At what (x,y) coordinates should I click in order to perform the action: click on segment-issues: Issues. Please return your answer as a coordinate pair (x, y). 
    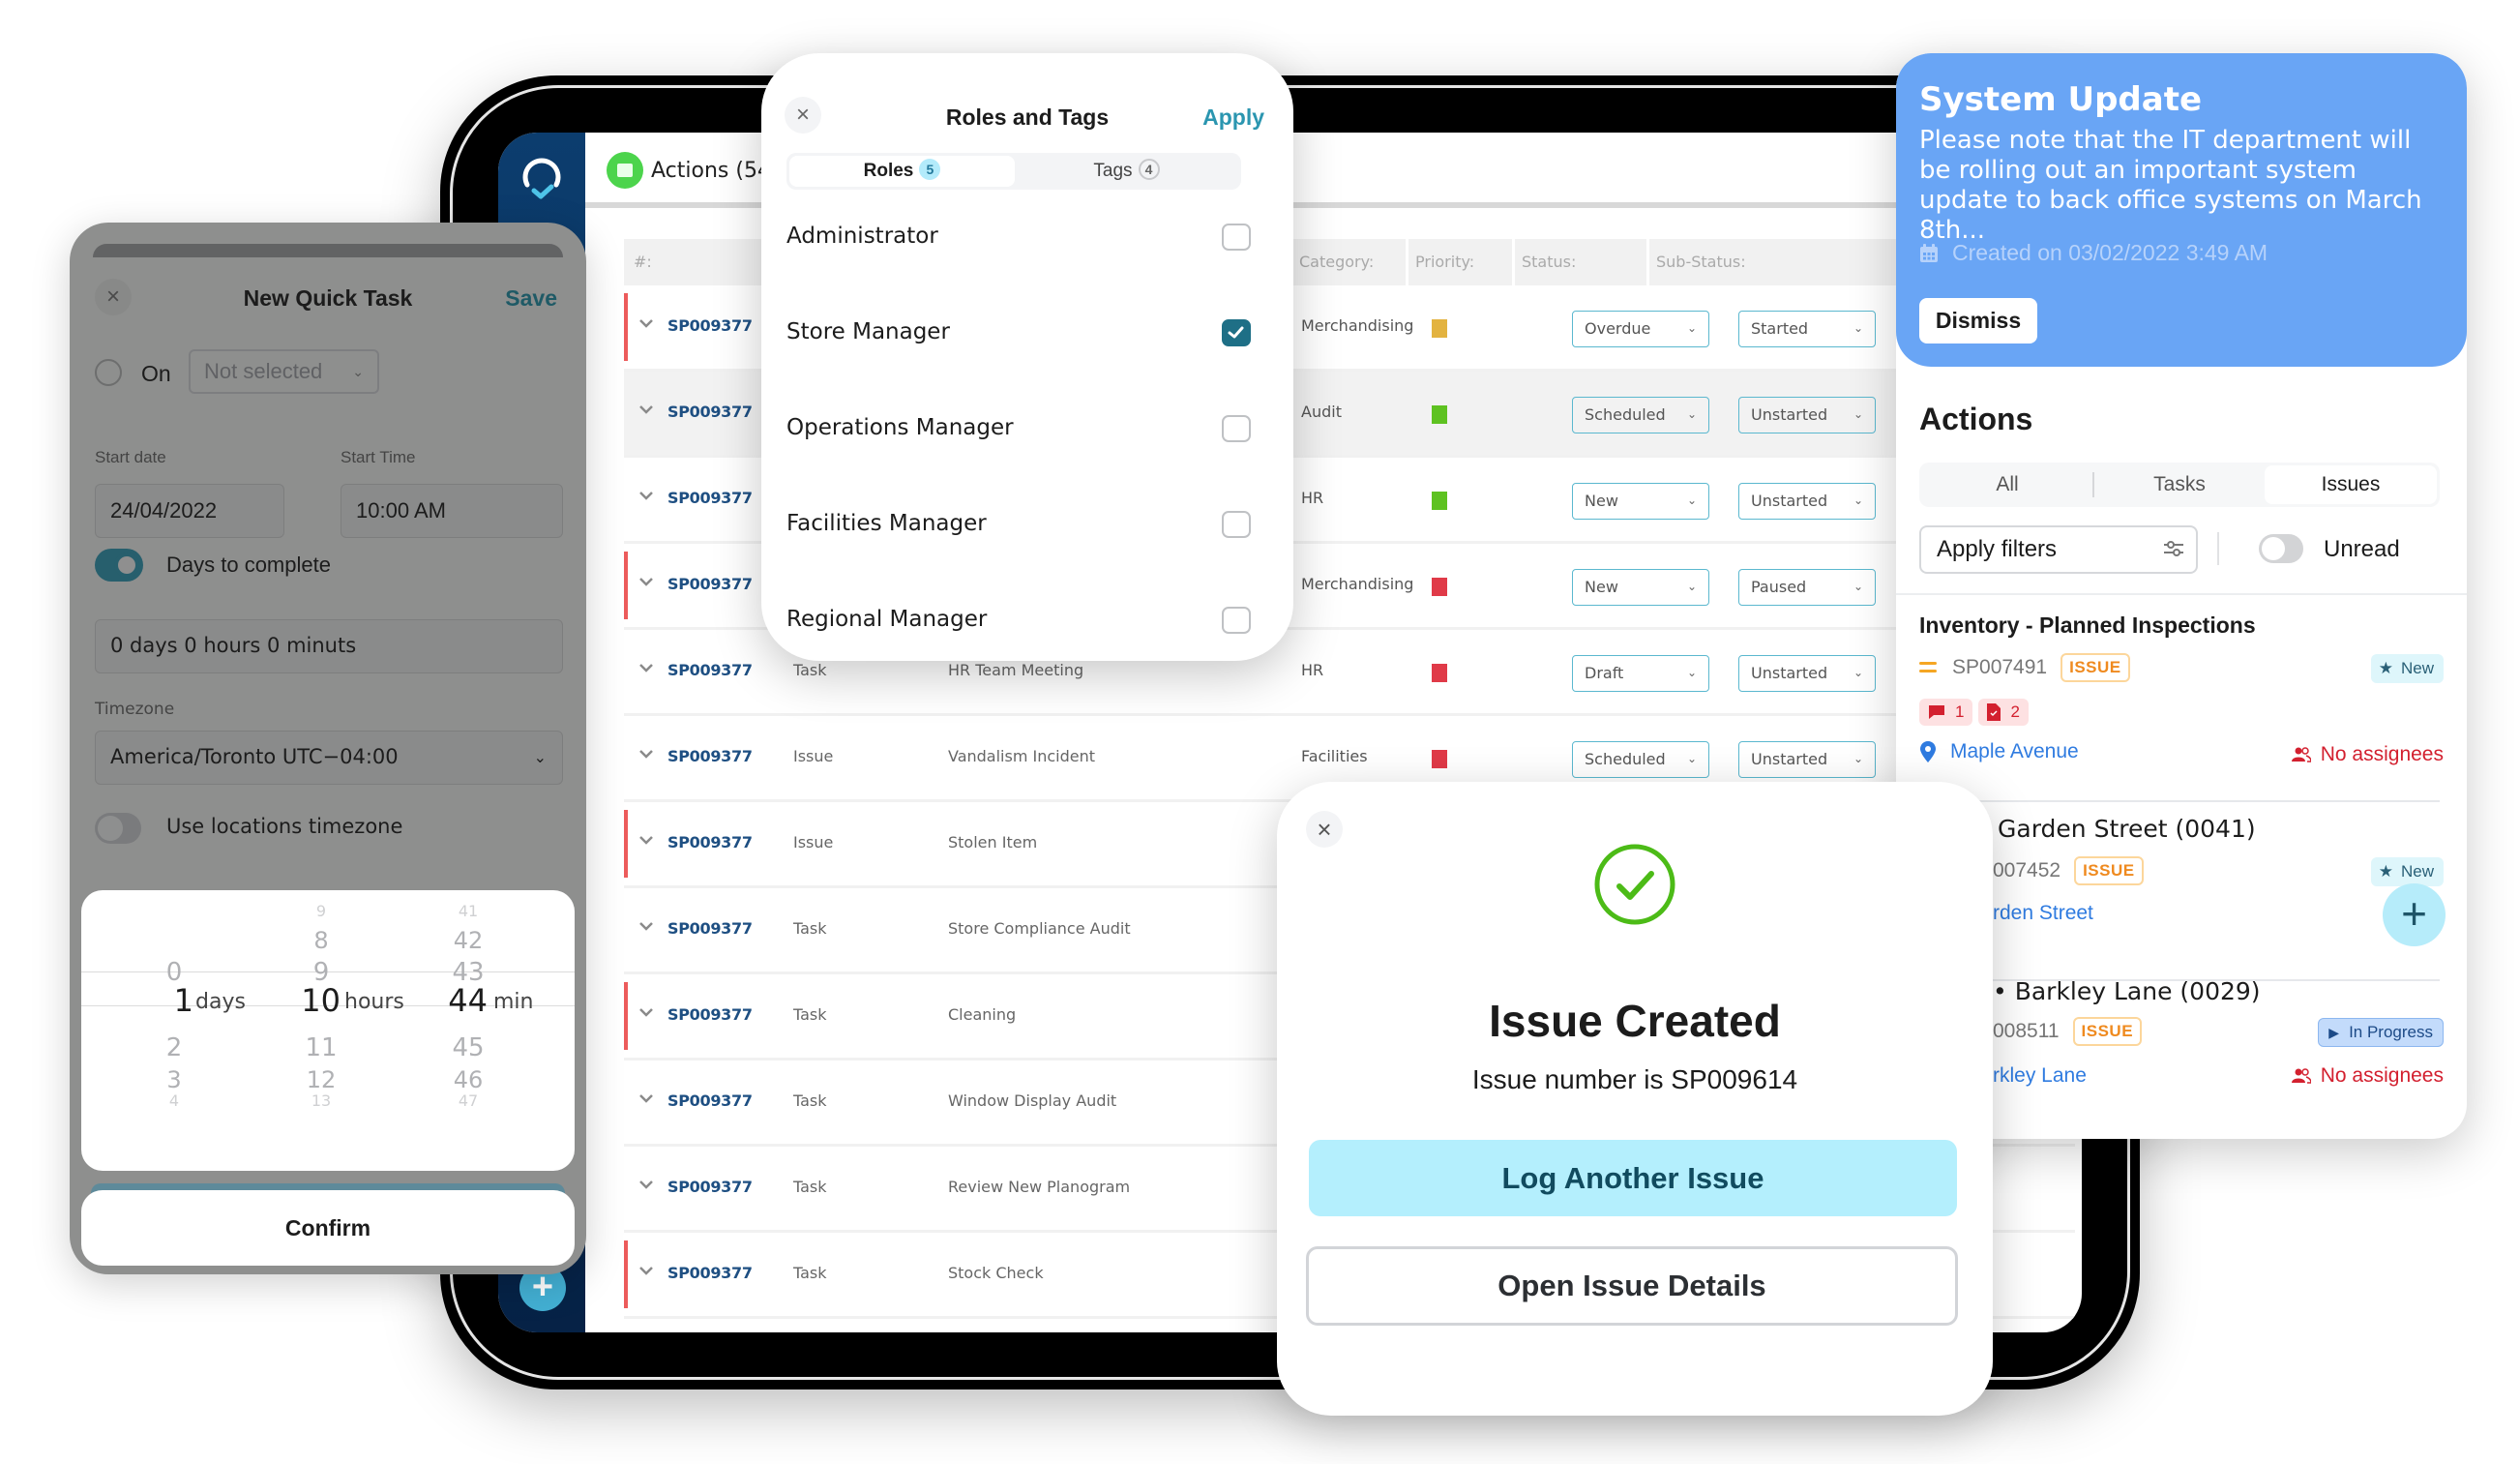
    Looking at the image, I should click on (2351, 484).